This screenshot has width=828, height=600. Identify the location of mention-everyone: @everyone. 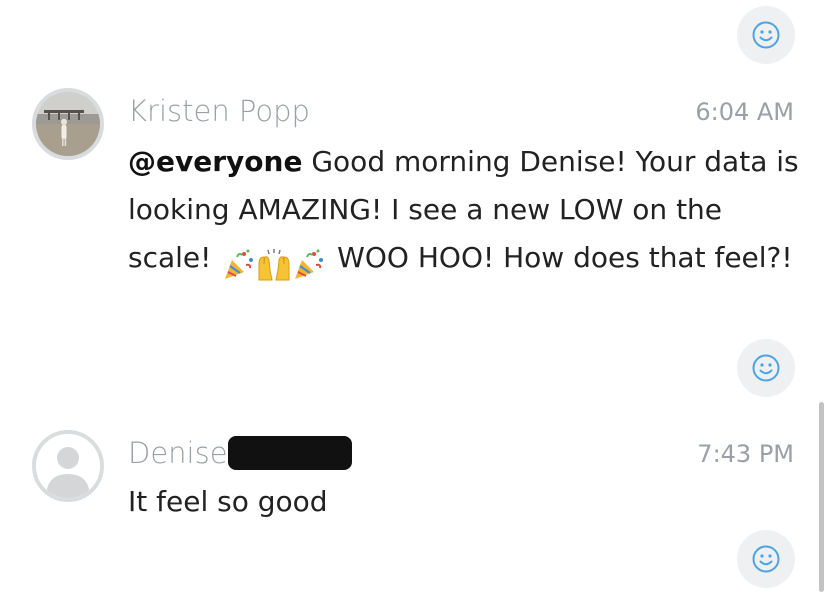
(215, 161).